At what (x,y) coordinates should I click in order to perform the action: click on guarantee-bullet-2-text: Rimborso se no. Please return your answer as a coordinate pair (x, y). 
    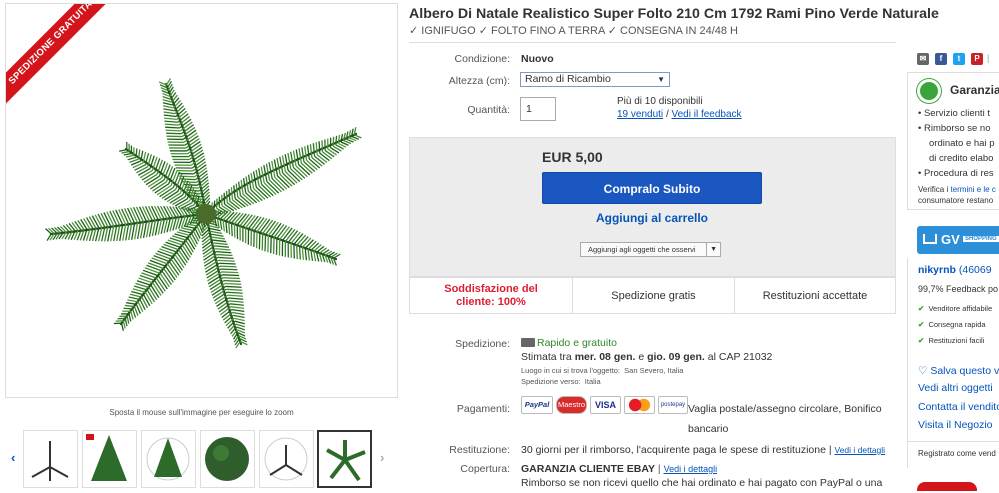
    Looking at the image, I should click on (957, 128).